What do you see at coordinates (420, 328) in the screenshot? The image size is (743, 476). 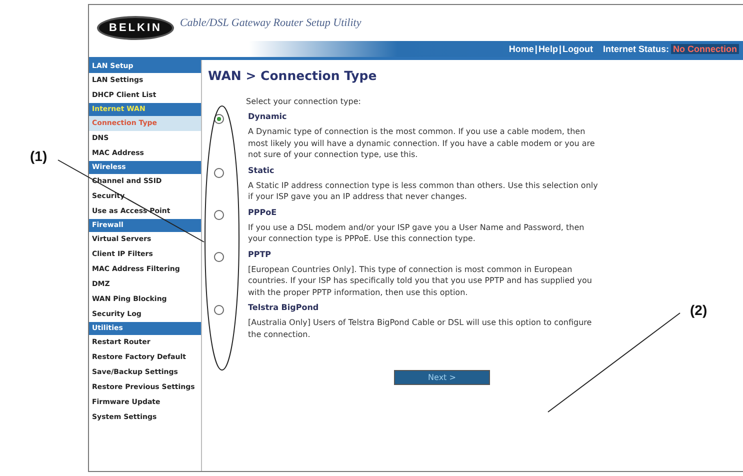 I see `option-description: [Australia Only] Users of Telstra BigPond Cable or DSL will use this option to configure the connection.` at bounding box center [420, 328].